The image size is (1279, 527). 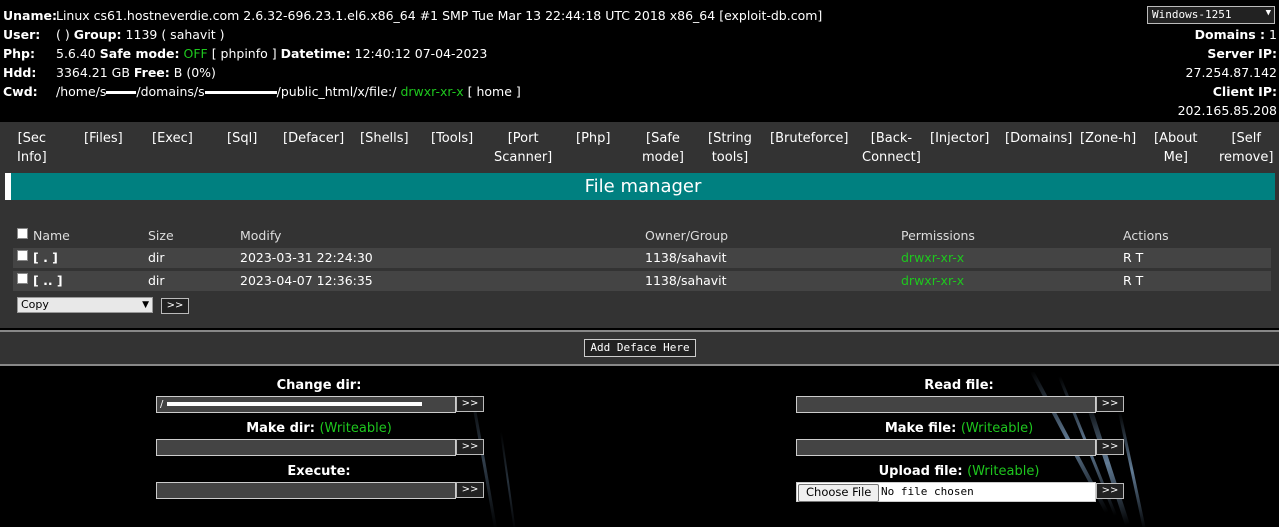 I want to click on menu-label: Me], so click(x=1175, y=157).